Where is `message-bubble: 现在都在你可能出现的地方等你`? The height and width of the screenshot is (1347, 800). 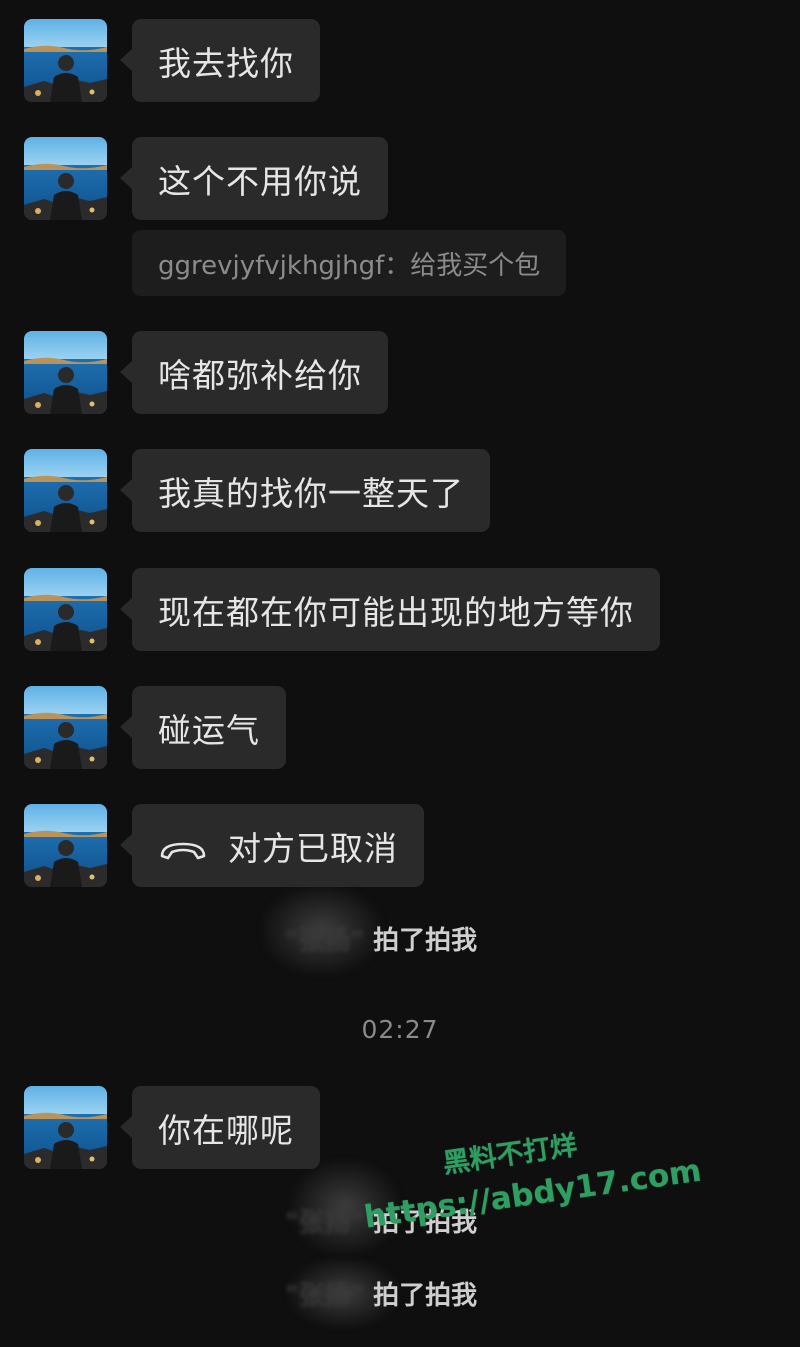 message-bubble: 现在都在你可能出现的地方等你 is located at coordinates (390, 609).